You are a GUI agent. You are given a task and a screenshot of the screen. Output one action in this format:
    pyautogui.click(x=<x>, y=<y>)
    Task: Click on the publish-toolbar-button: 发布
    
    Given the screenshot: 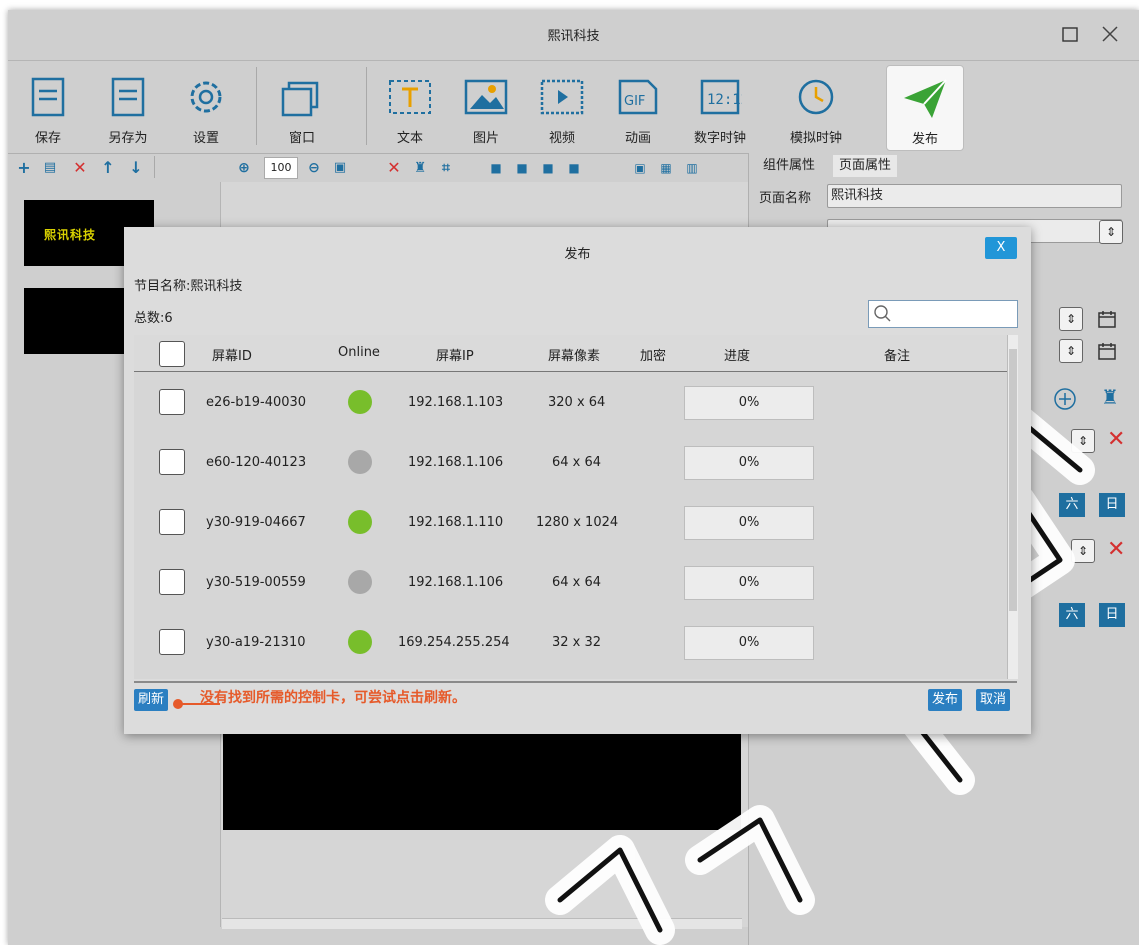 What is the action you would take?
    pyautogui.click(x=925, y=108)
    